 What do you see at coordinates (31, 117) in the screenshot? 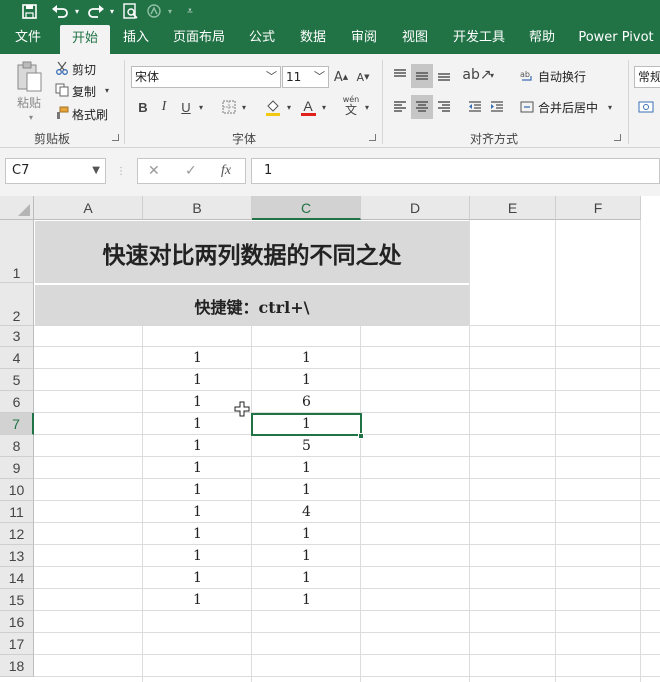
I see `paste-dropdown-icon: ▾` at bounding box center [31, 117].